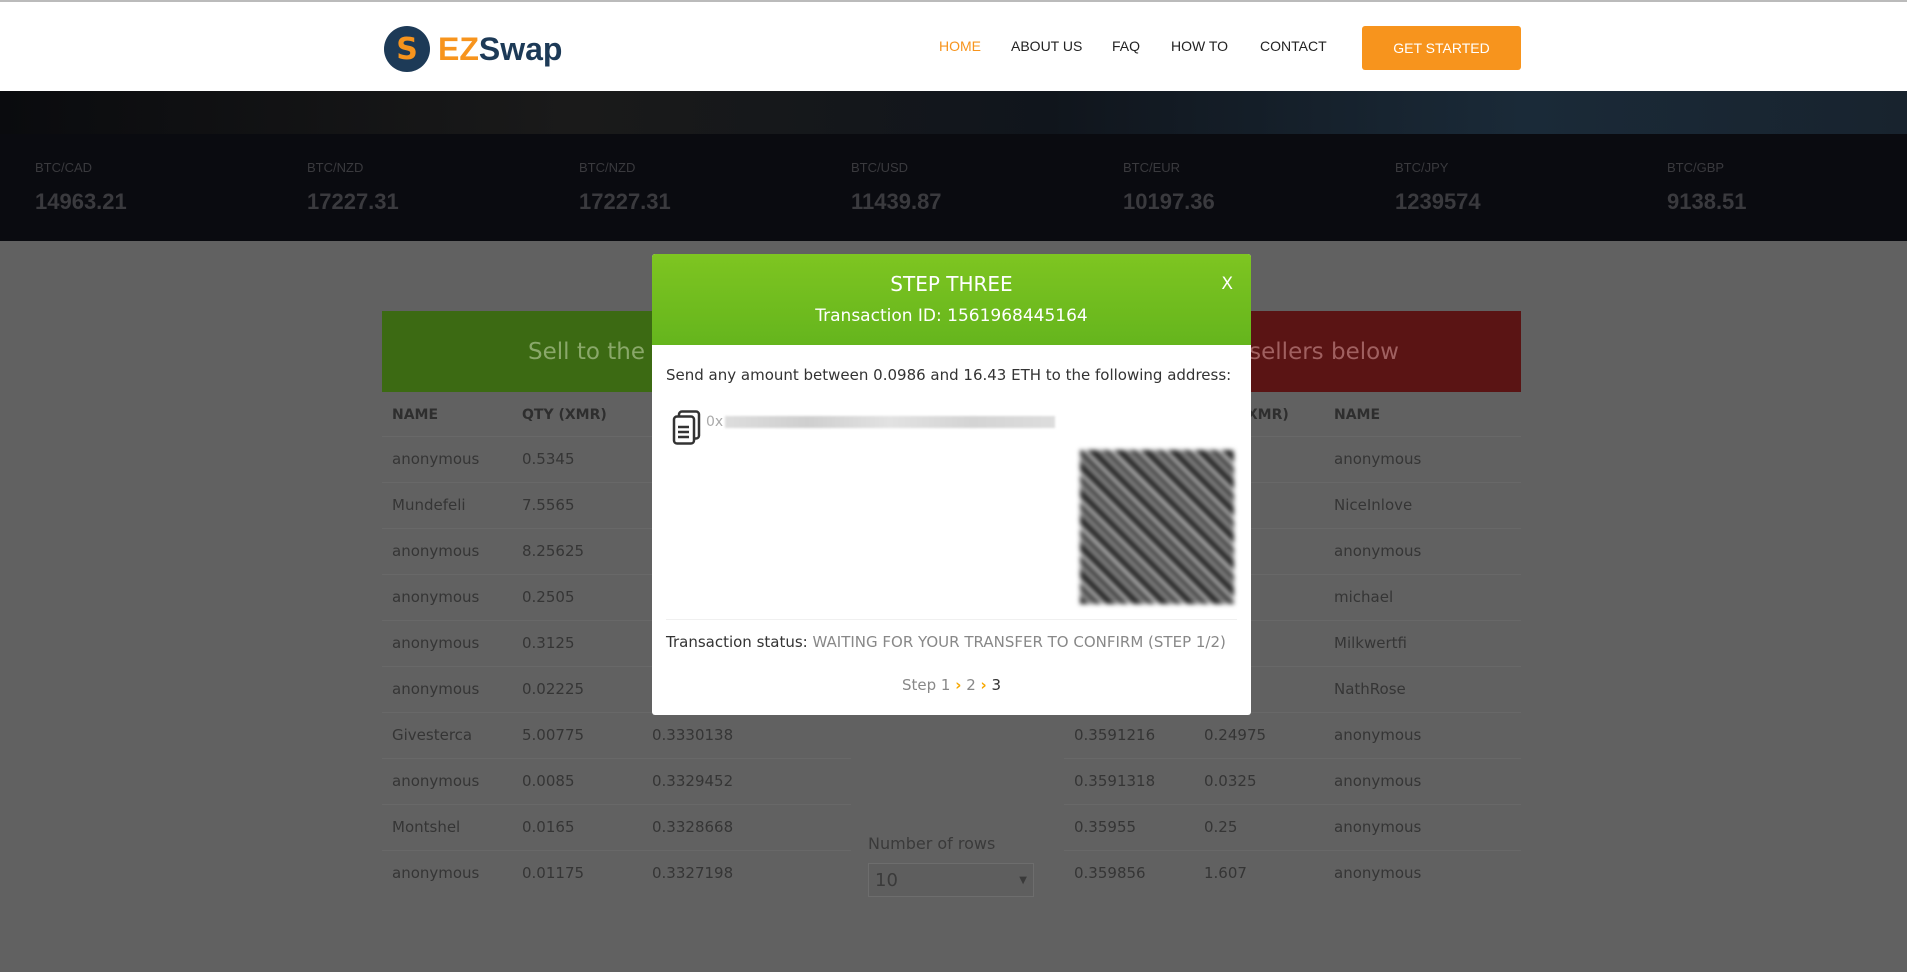  I want to click on logo: S EZSwap, so click(473, 49).